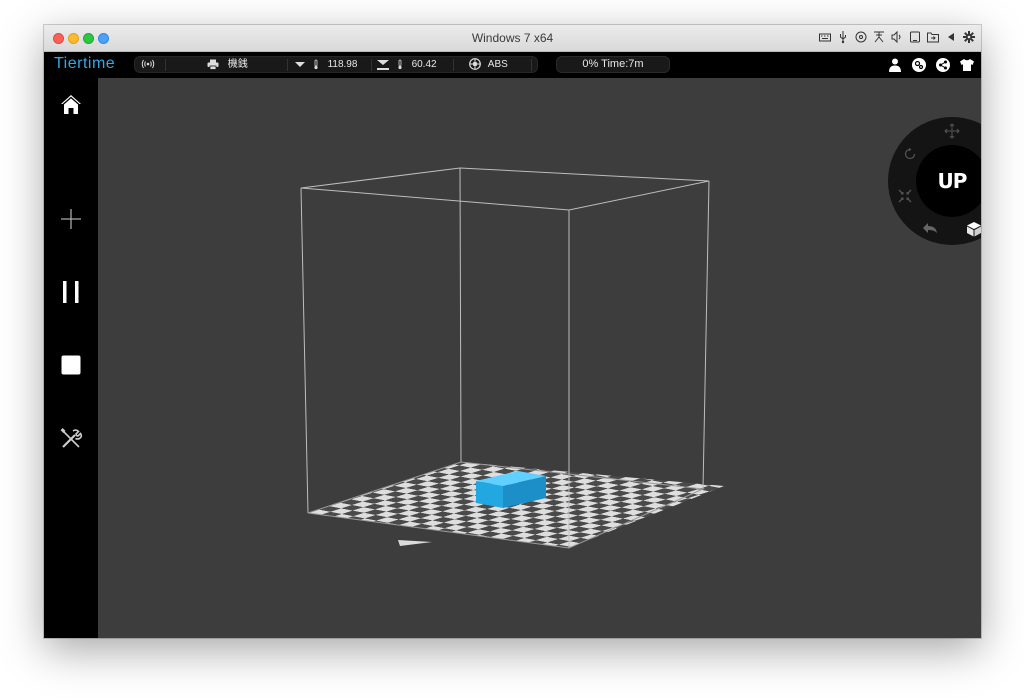  I want to click on bed-icon, so click(383, 64).